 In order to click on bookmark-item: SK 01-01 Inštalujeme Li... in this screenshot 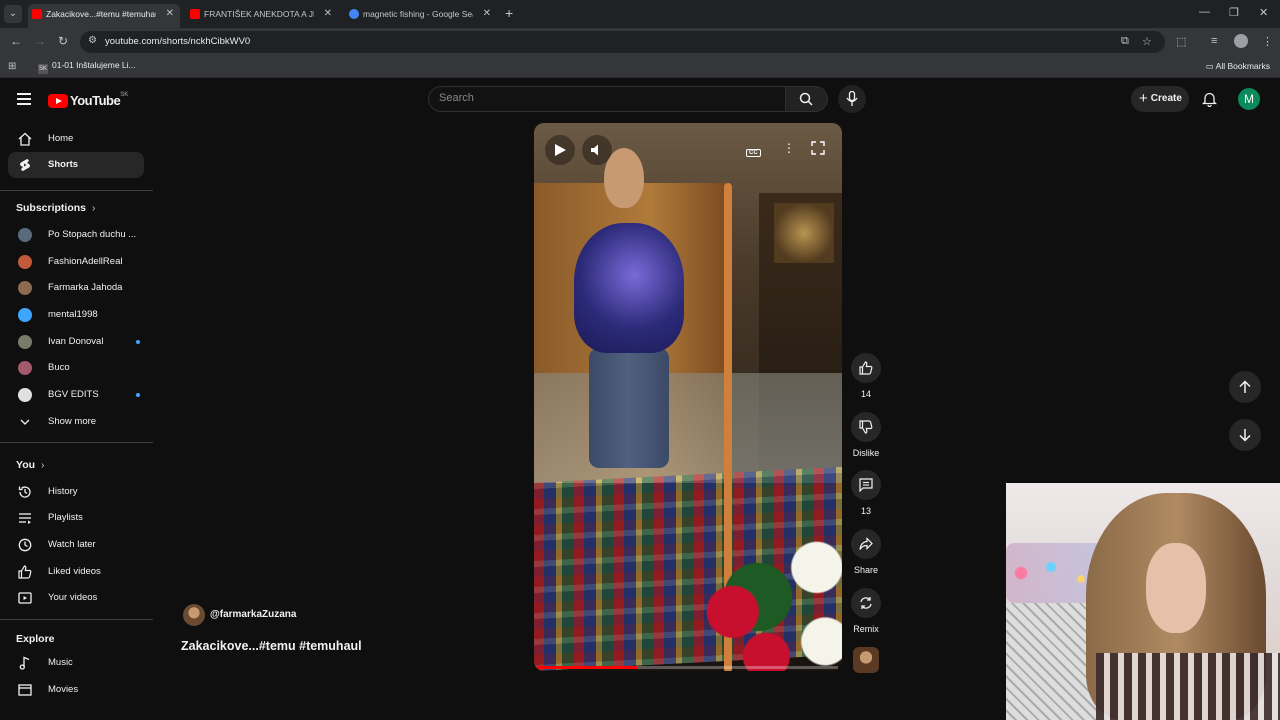, I will do `click(87, 67)`.